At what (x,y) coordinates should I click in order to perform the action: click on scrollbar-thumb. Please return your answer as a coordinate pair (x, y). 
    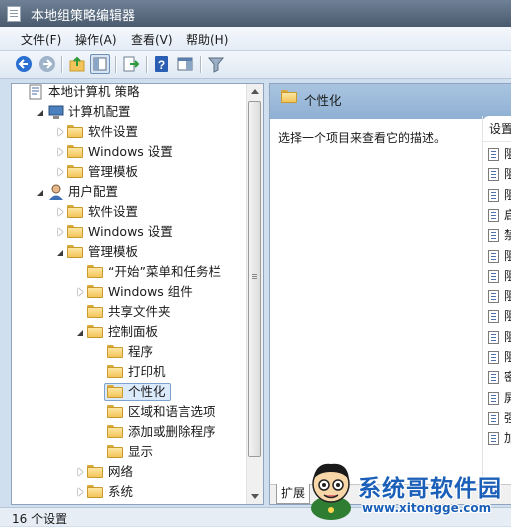
    Looking at the image, I should click on (254, 279).